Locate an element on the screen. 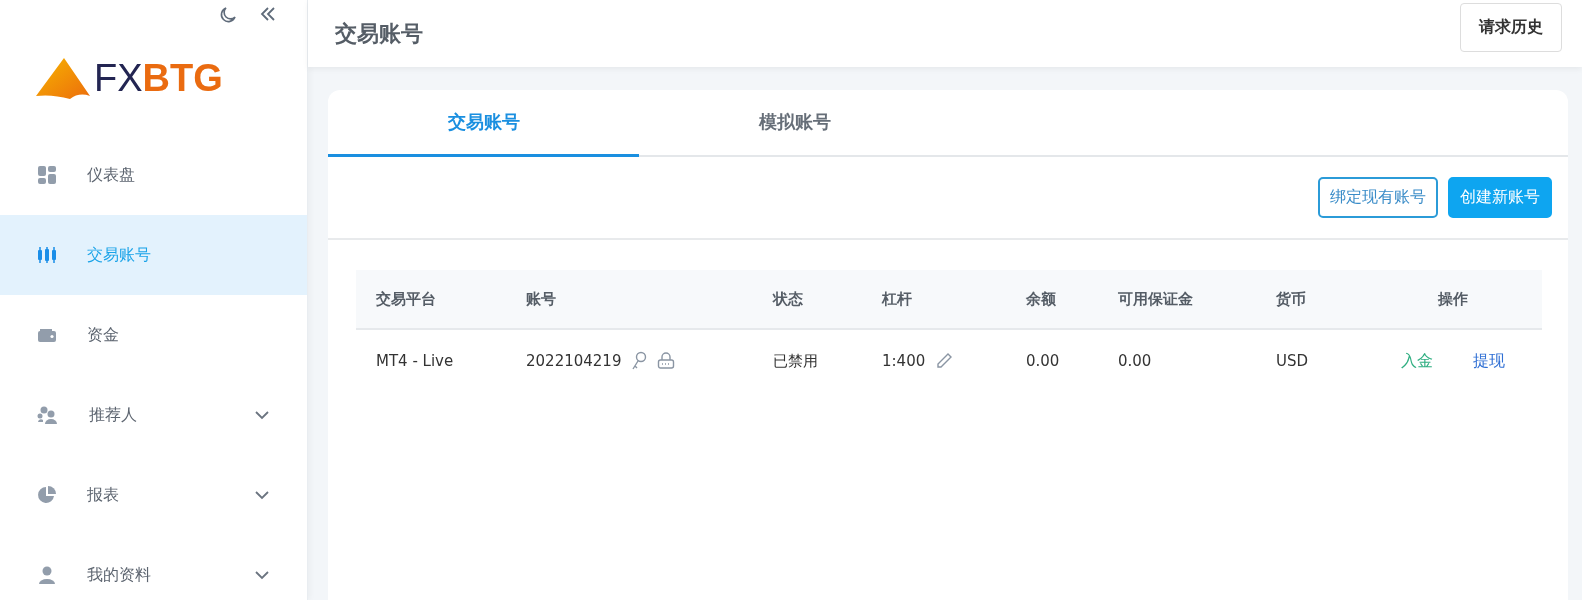  sidebar-item: 仪表盘 is located at coordinates (153, 175).